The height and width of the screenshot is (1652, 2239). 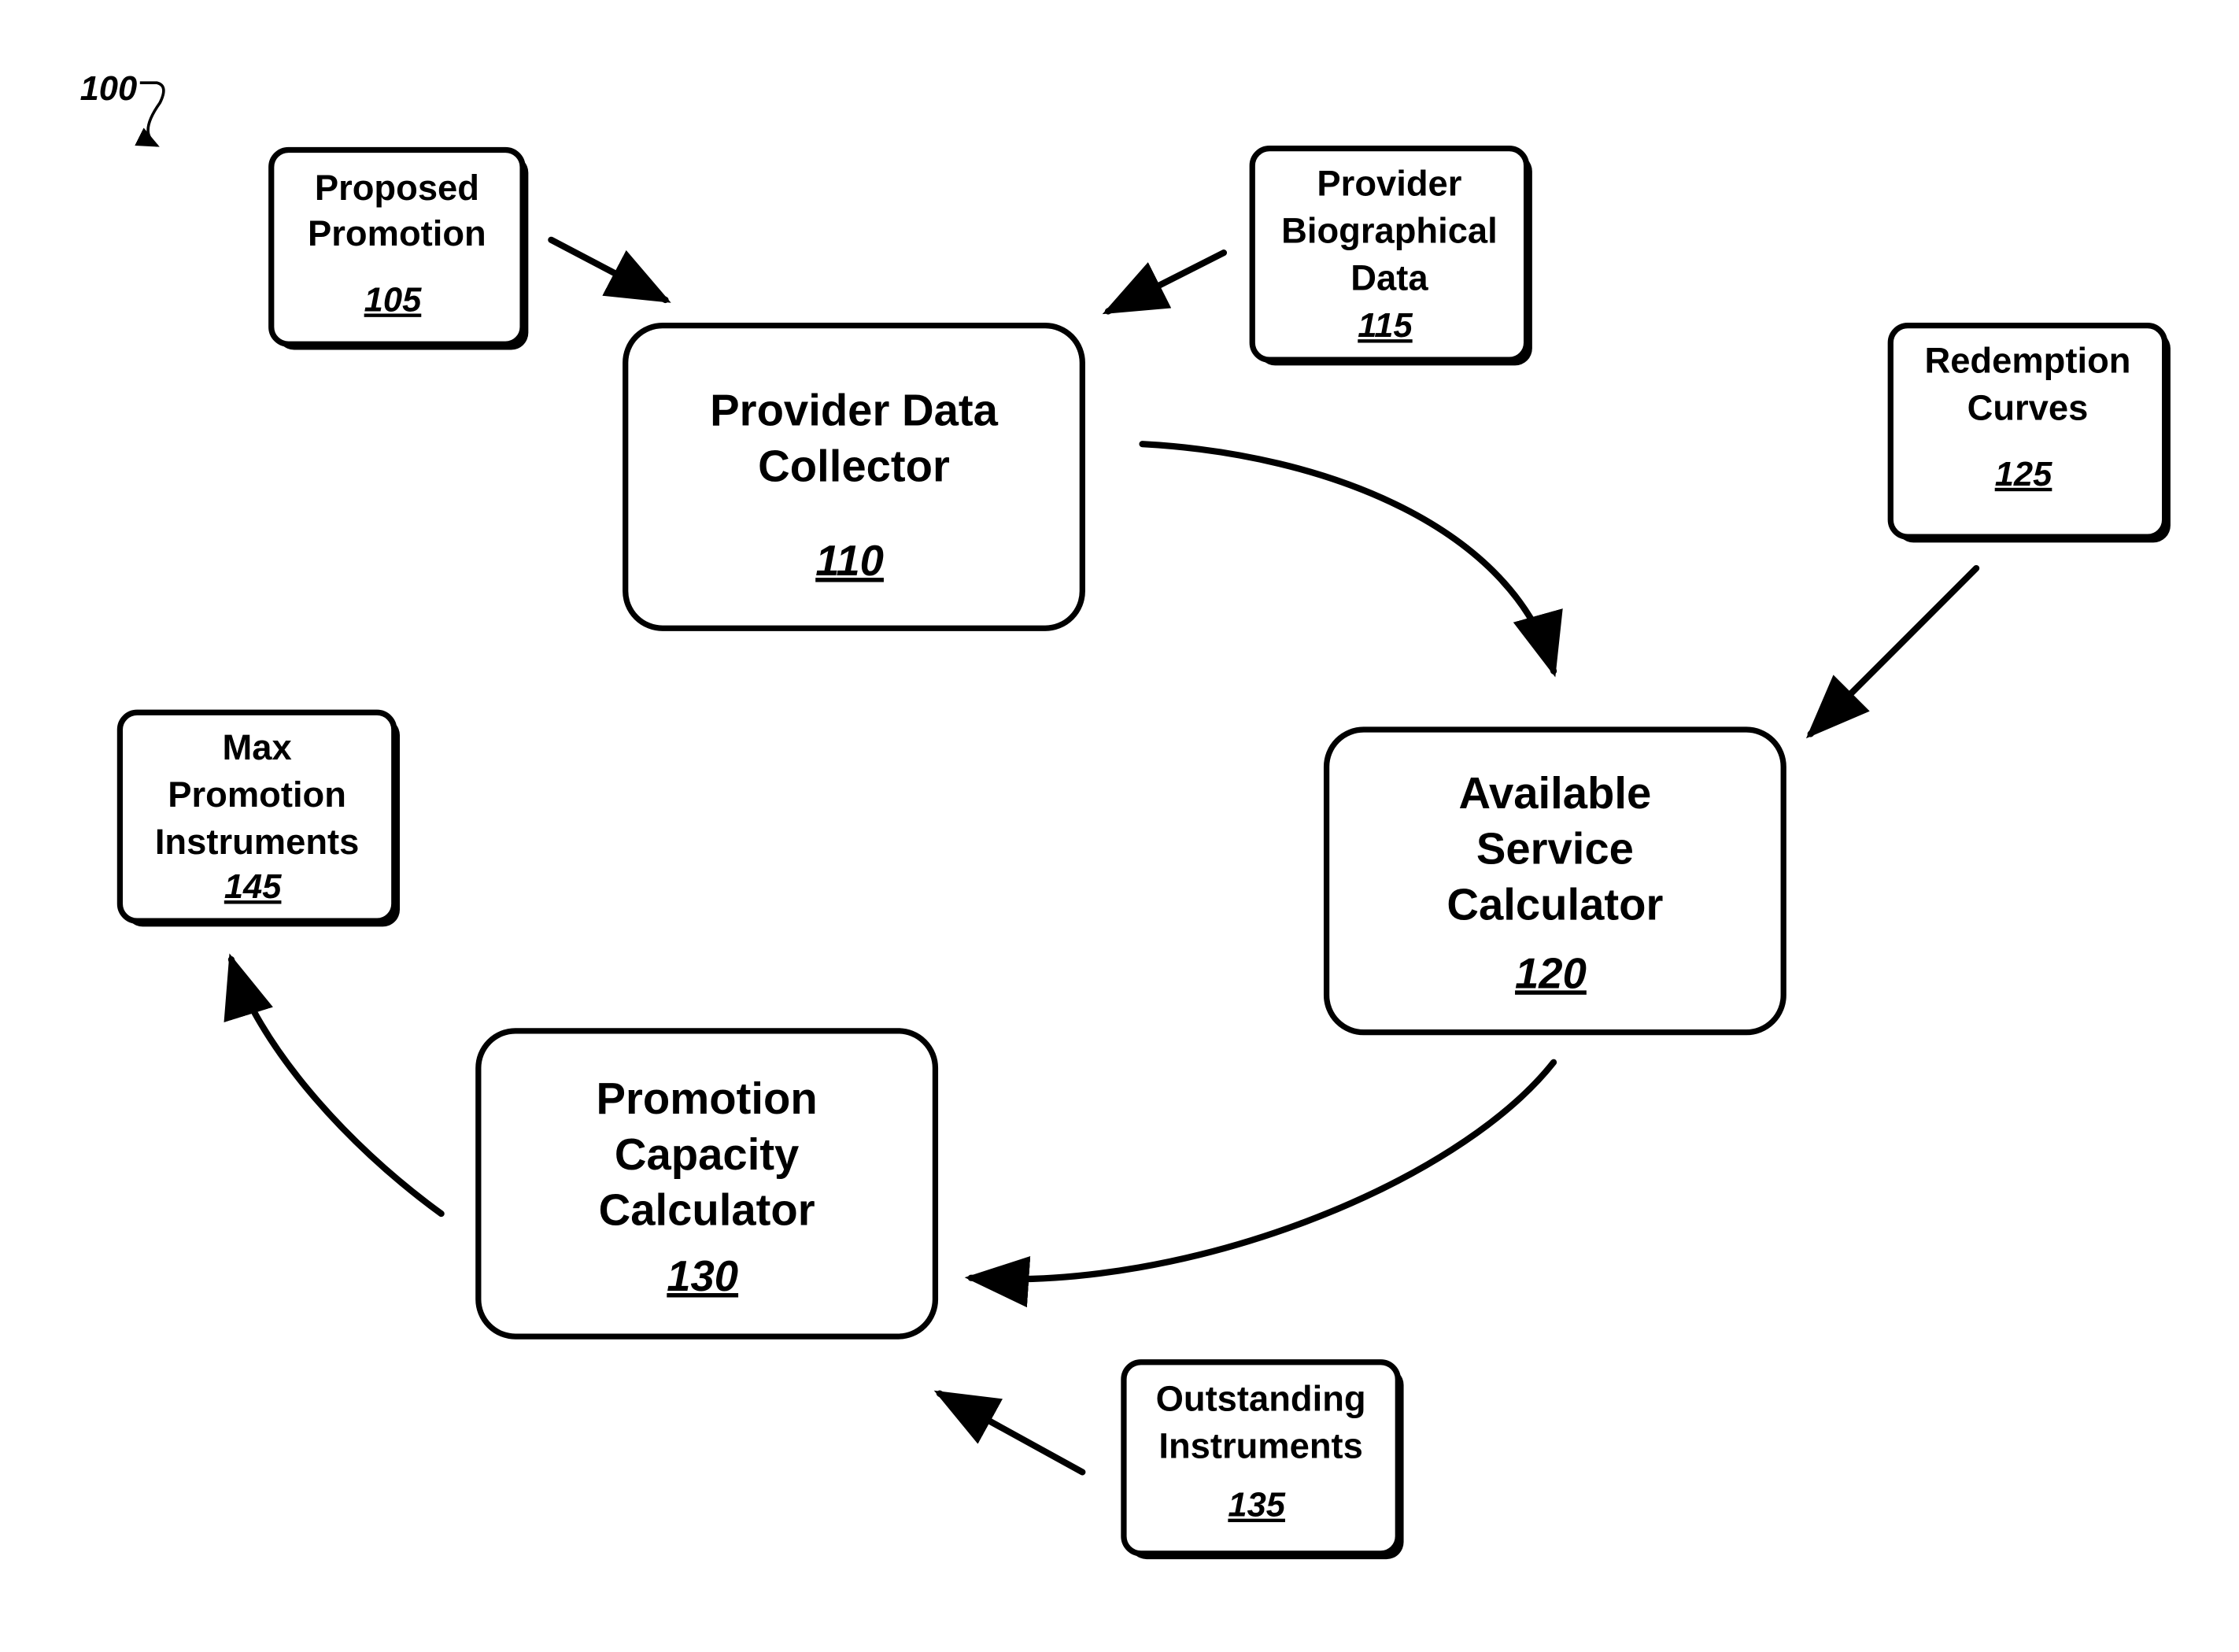 What do you see at coordinates (2028, 407) in the screenshot?
I see `node-label-line: Curves` at bounding box center [2028, 407].